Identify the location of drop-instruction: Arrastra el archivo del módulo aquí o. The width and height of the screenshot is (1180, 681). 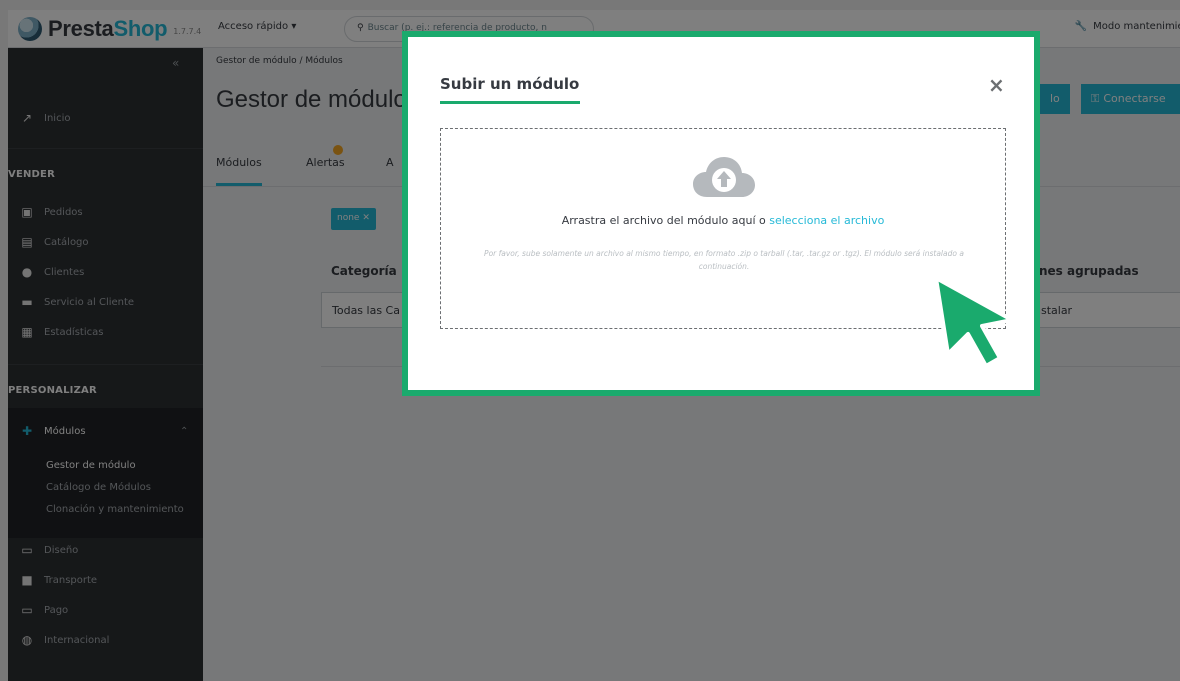
(665, 220).